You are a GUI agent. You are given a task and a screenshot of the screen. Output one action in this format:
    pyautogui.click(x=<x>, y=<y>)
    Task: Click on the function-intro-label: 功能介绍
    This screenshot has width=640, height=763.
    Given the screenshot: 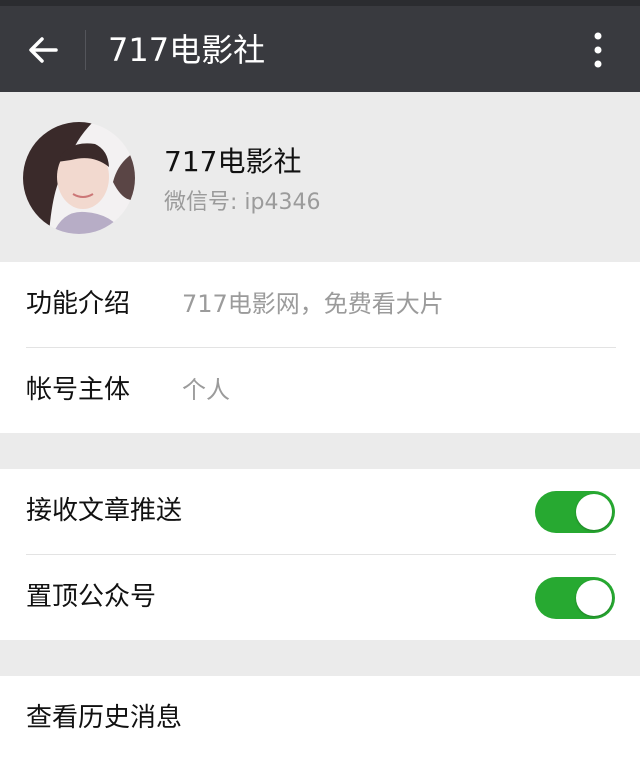 What is the action you would take?
    pyautogui.click(x=78, y=304)
    